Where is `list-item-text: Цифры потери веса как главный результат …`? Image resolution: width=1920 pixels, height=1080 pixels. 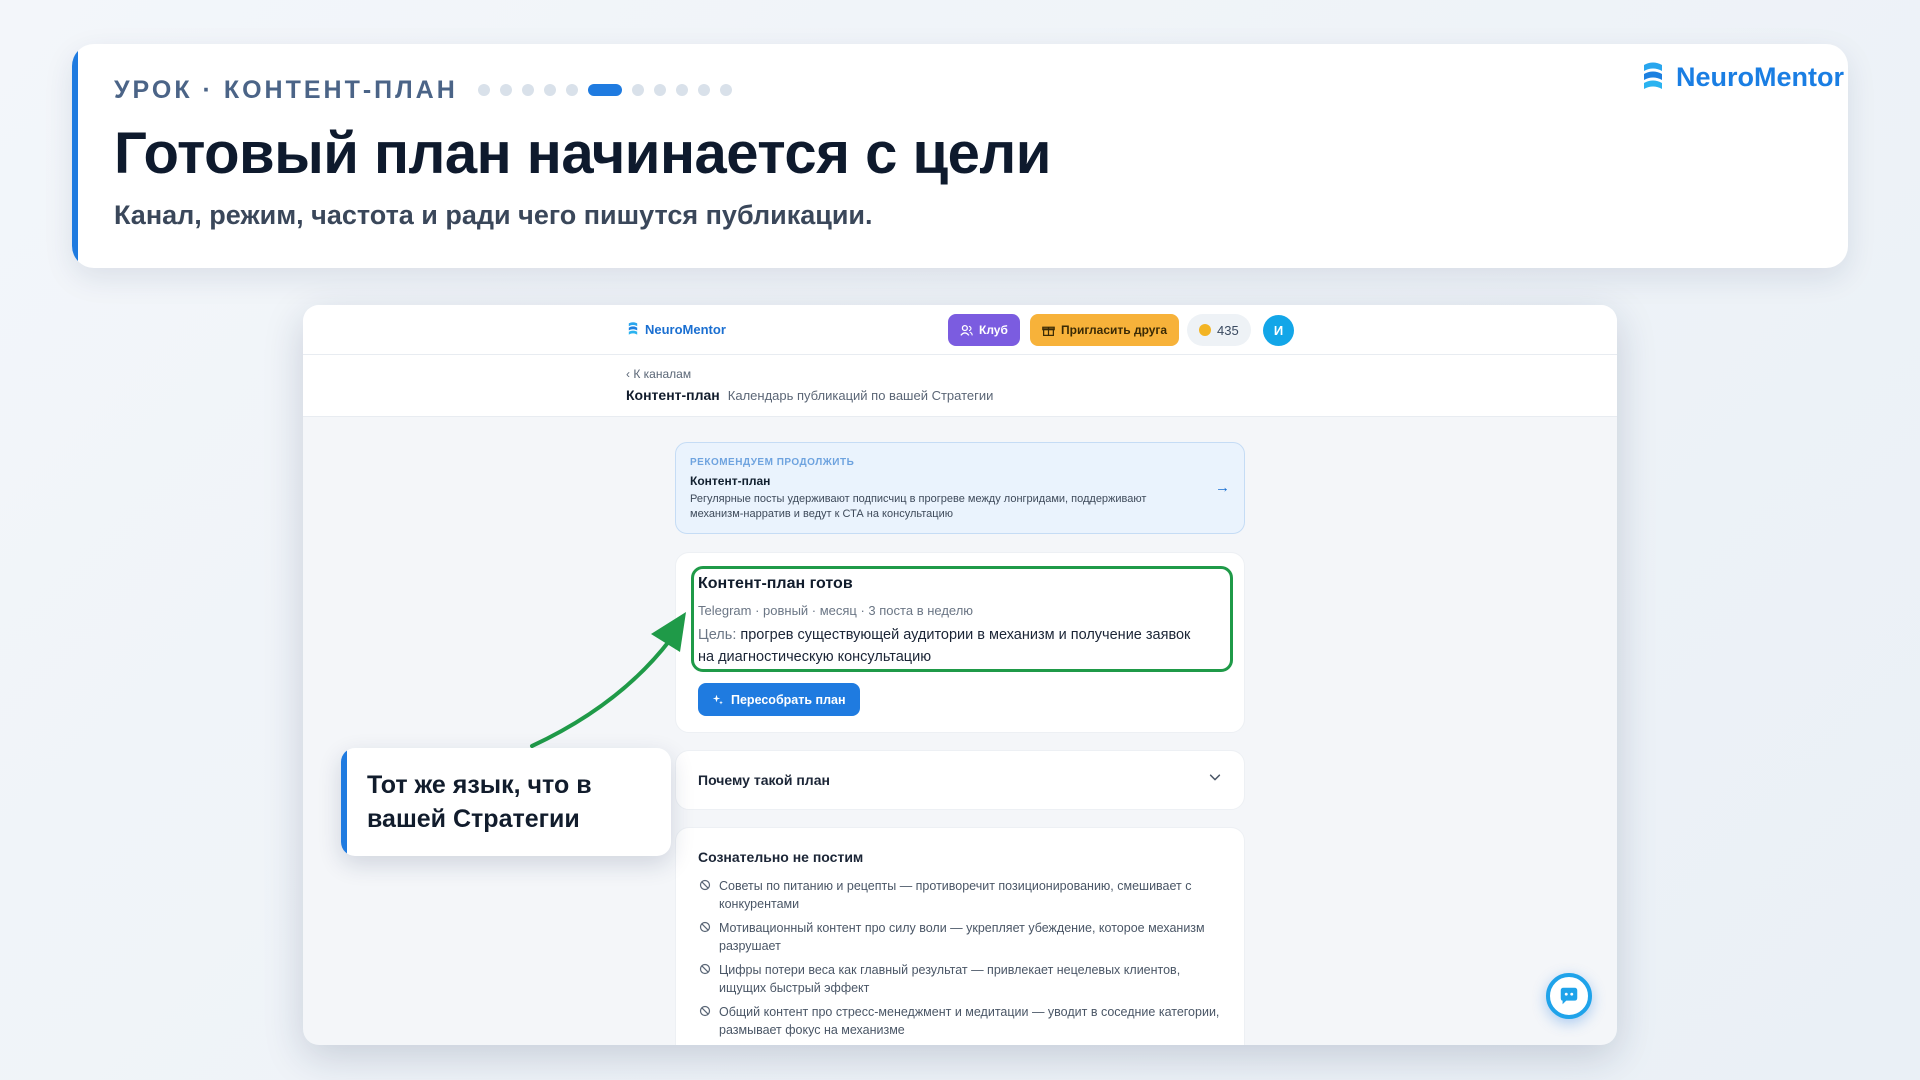 list-item-text: Цифры потери веса как главный результат … is located at coordinates (950, 979).